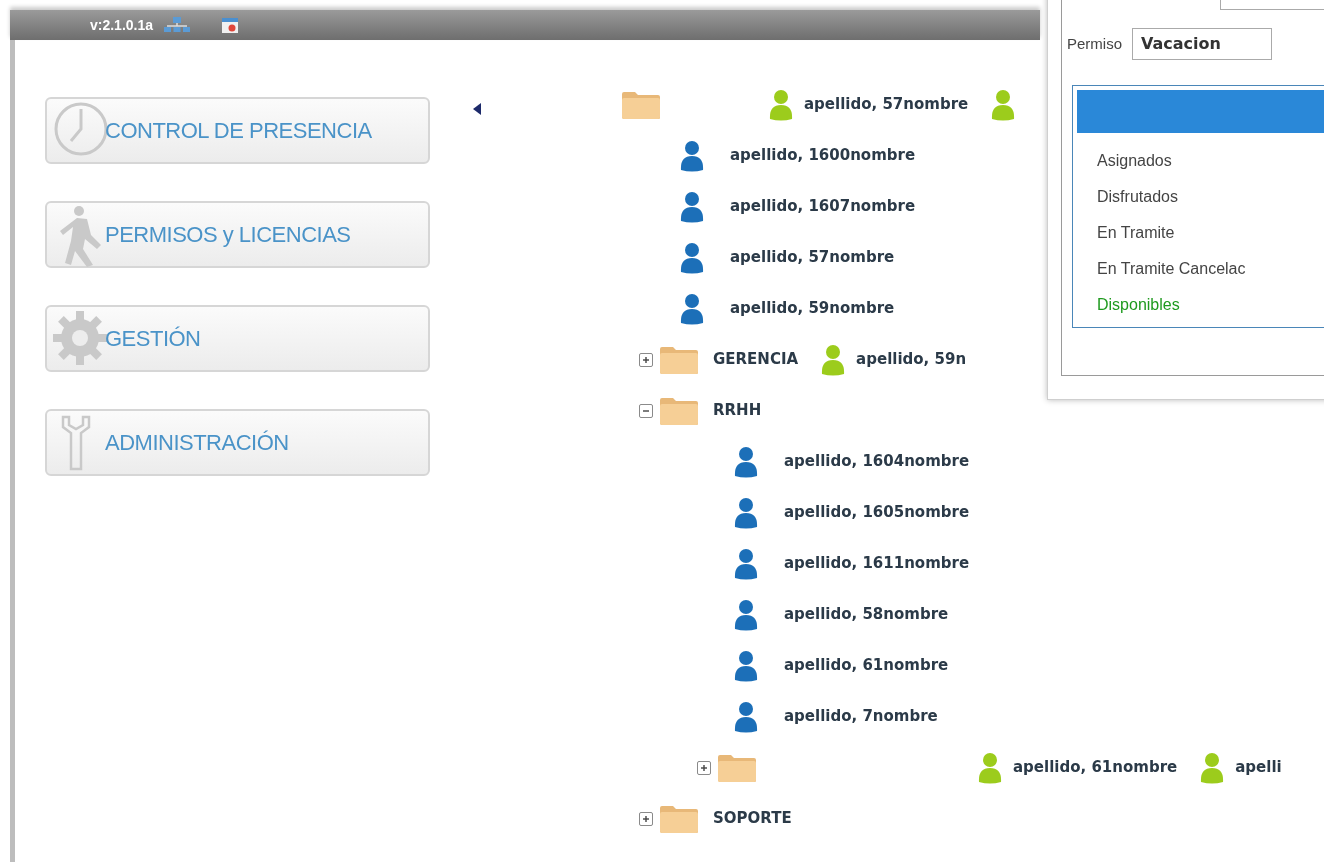 The height and width of the screenshot is (862, 1324). What do you see at coordinates (812, 308) in the screenshot?
I see `employee-name: apellido, 59nombre` at bounding box center [812, 308].